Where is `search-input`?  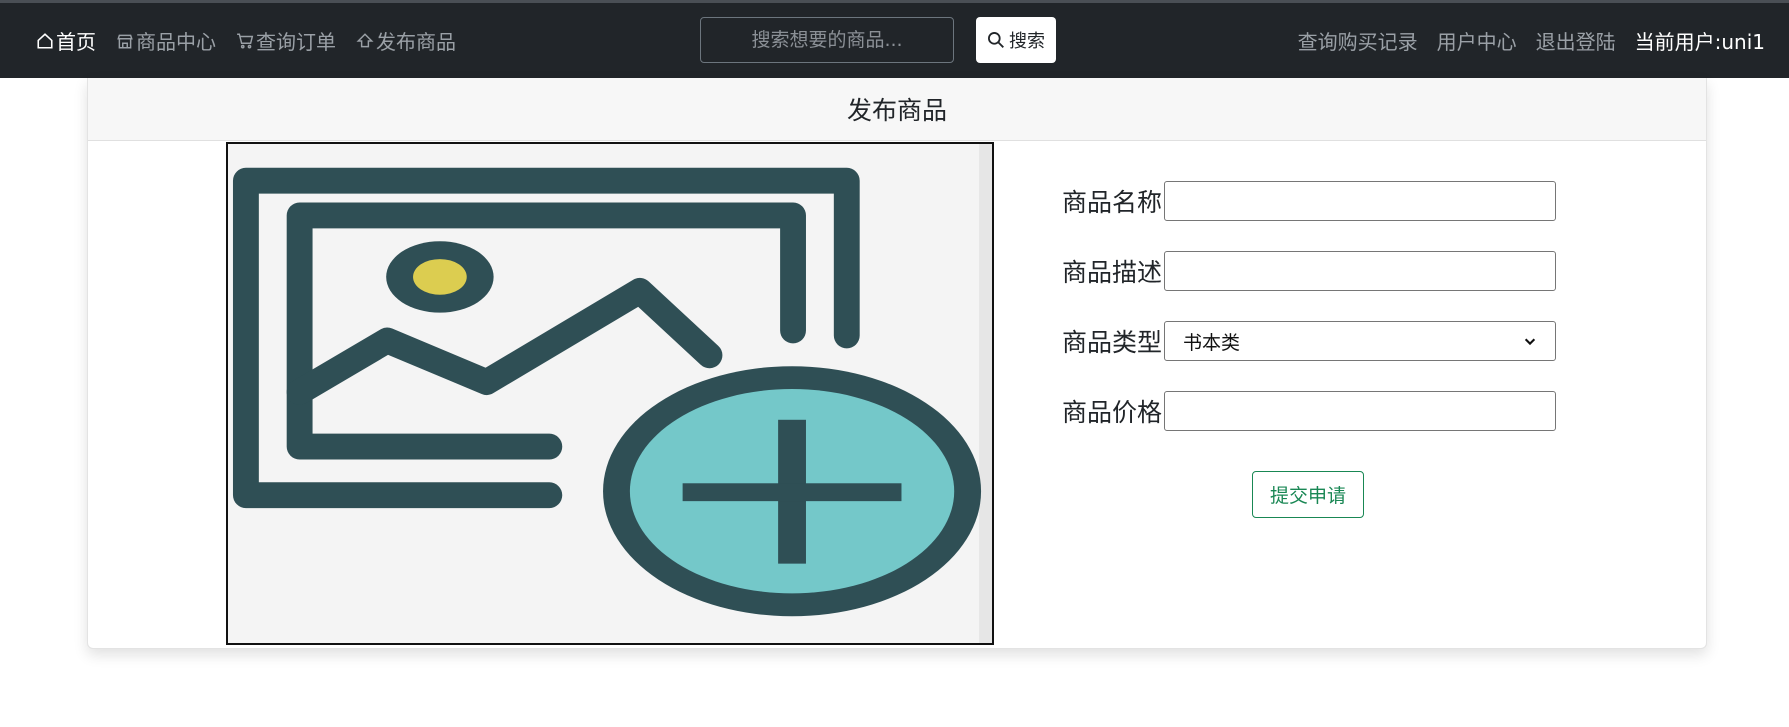
search-input is located at coordinates (827, 40).